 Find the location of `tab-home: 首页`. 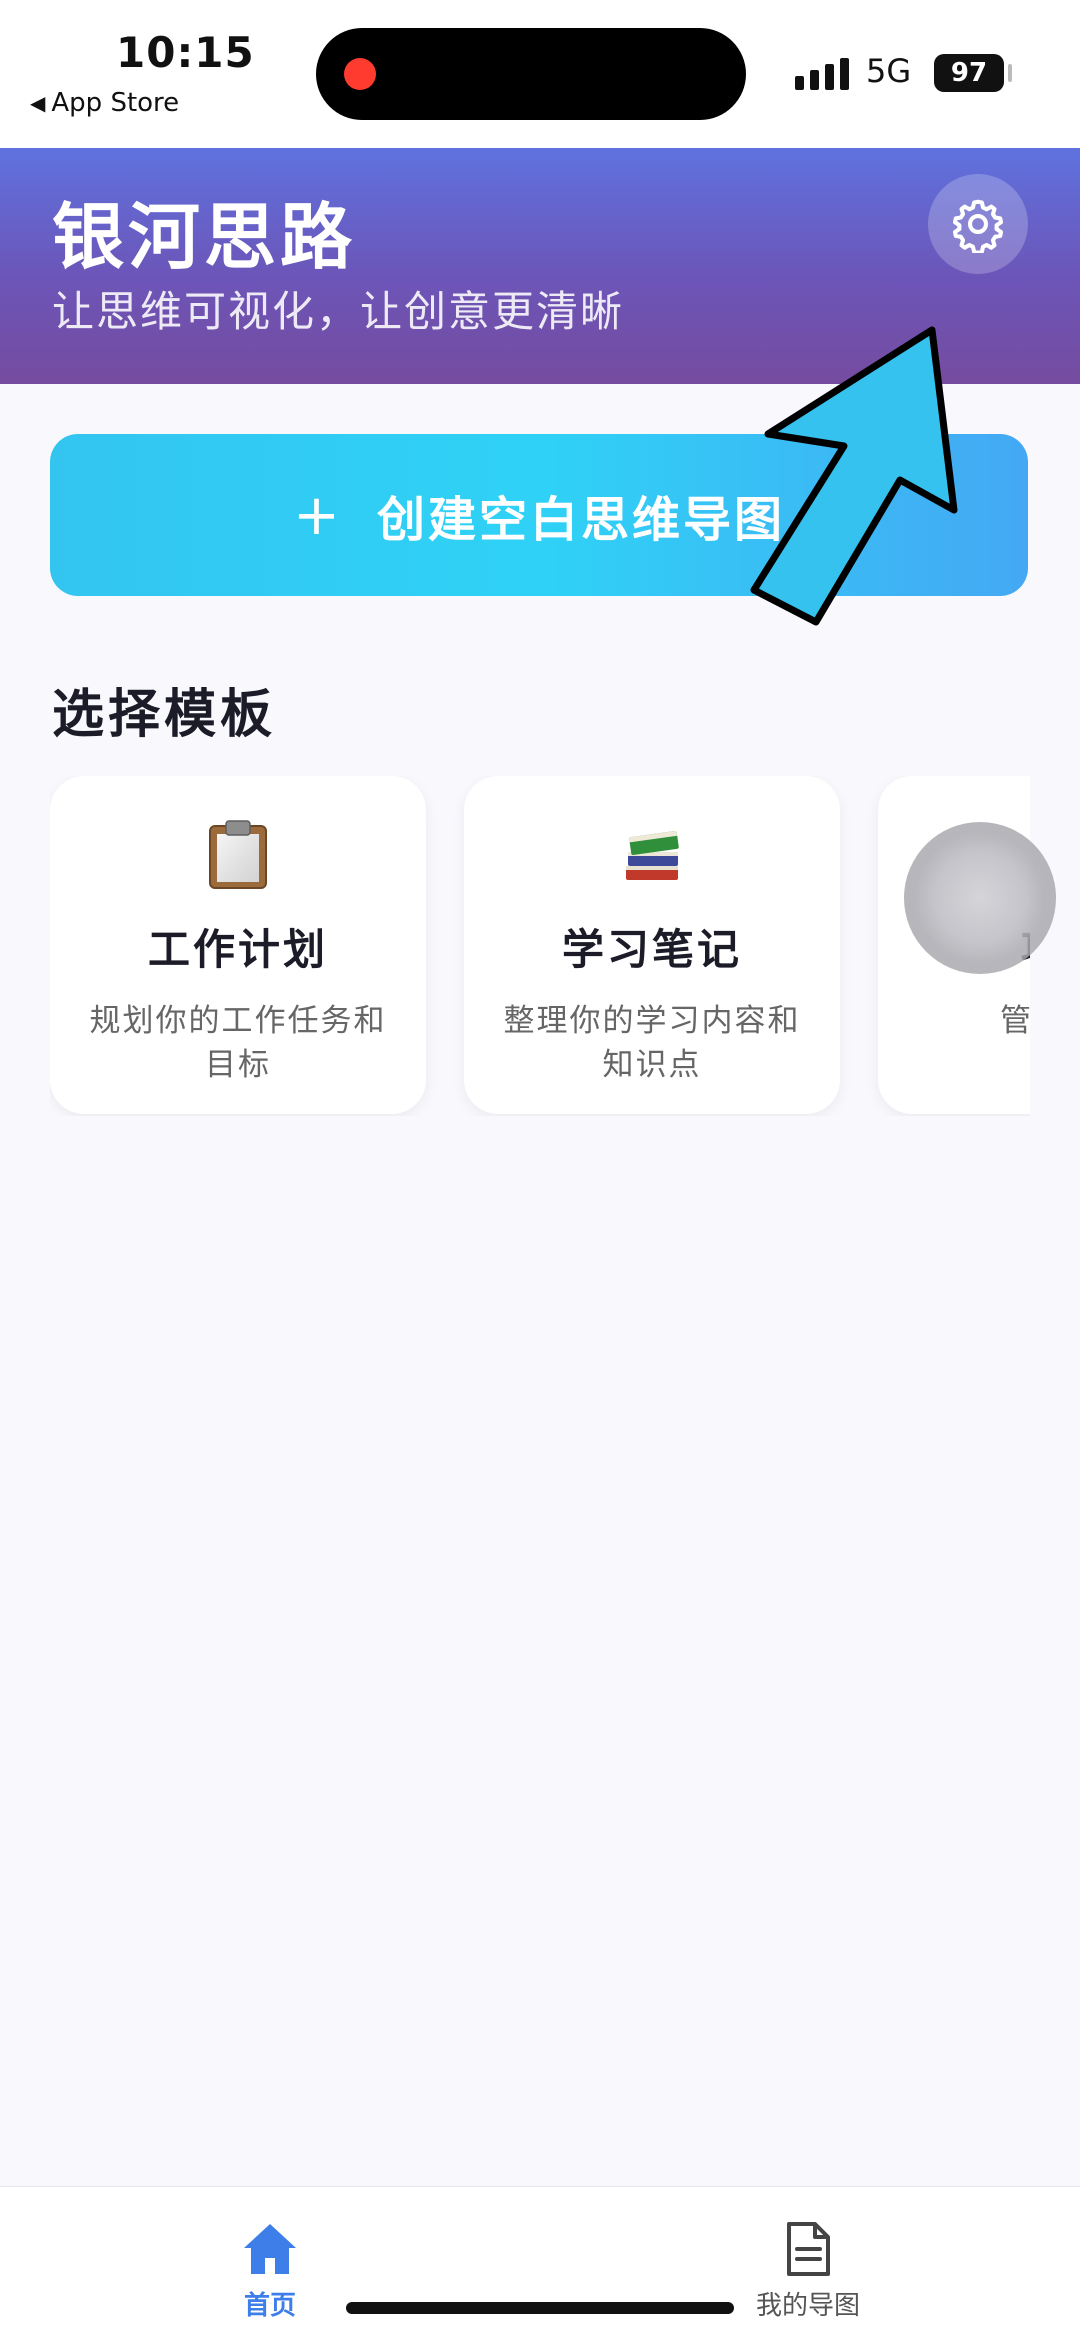

tab-home: 首页 is located at coordinates (270, 2271).